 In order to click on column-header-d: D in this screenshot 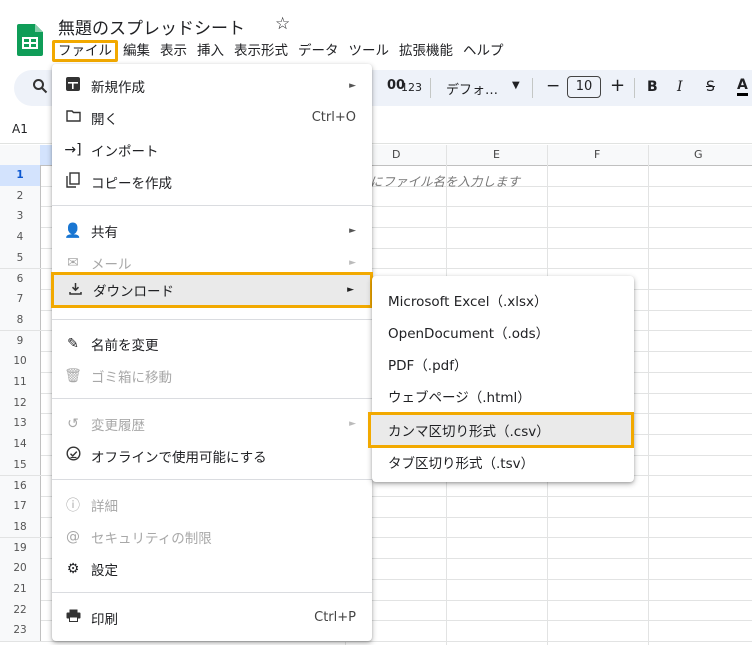, I will do `click(396, 154)`.